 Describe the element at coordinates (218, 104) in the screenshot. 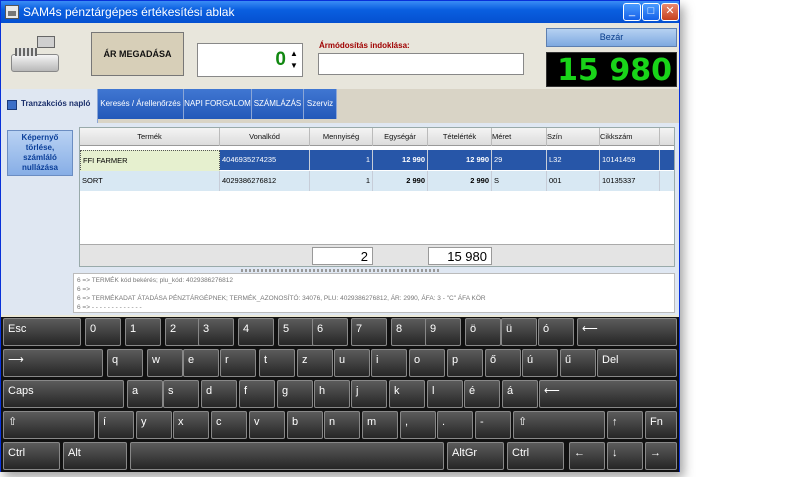

I see `tab-daily-turnover: NAPI FORGALOM` at that location.